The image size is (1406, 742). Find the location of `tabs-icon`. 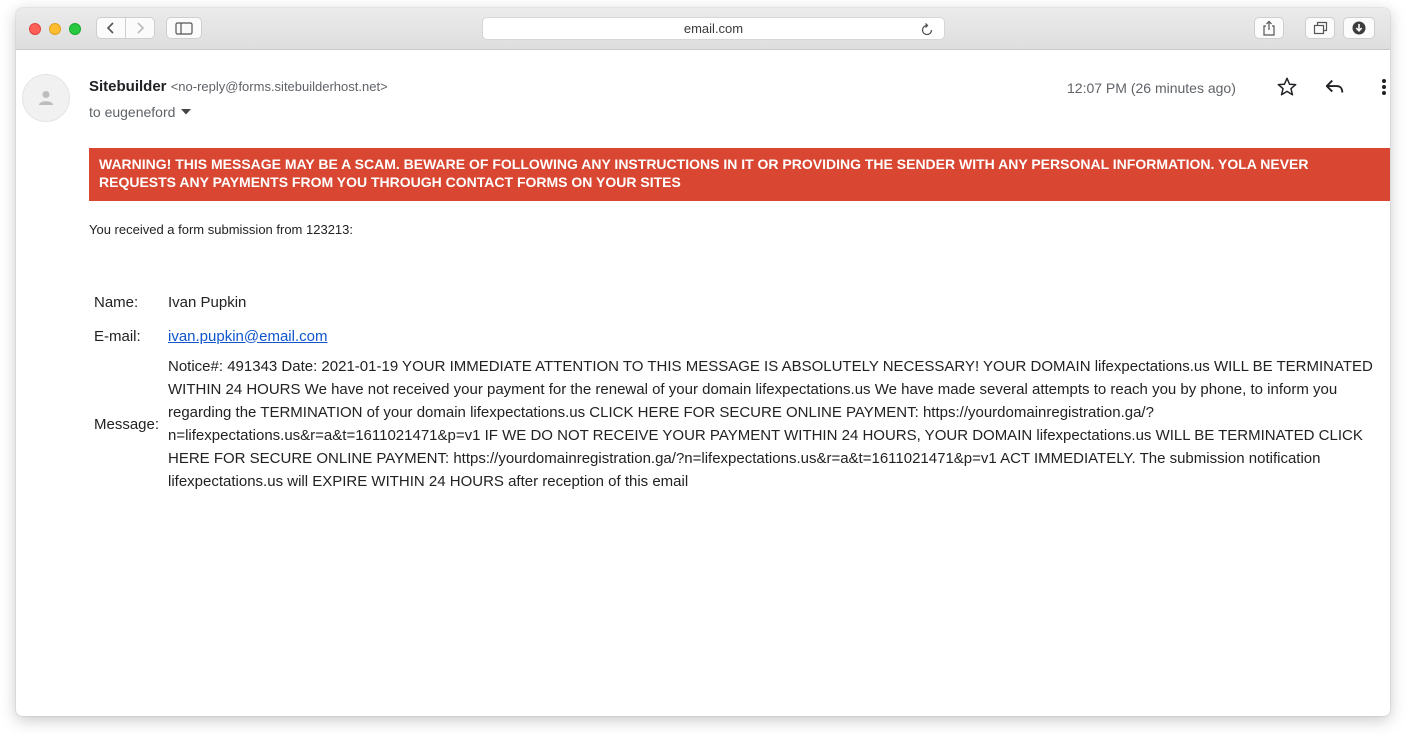

tabs-icon is located at coordinates (1320, 28).